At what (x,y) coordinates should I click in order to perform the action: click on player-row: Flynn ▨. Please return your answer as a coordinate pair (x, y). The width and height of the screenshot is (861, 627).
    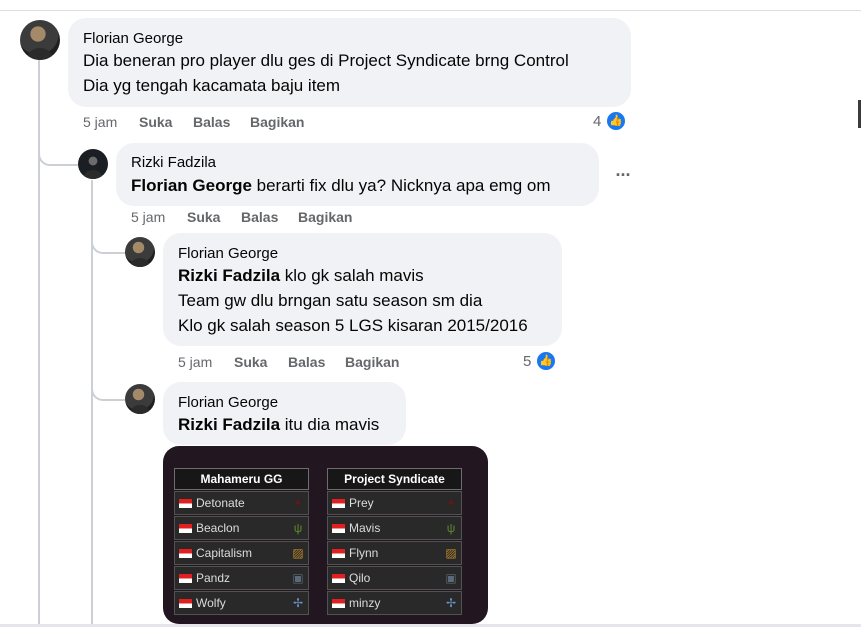
    Looking at the image, I should click on (394, 553).